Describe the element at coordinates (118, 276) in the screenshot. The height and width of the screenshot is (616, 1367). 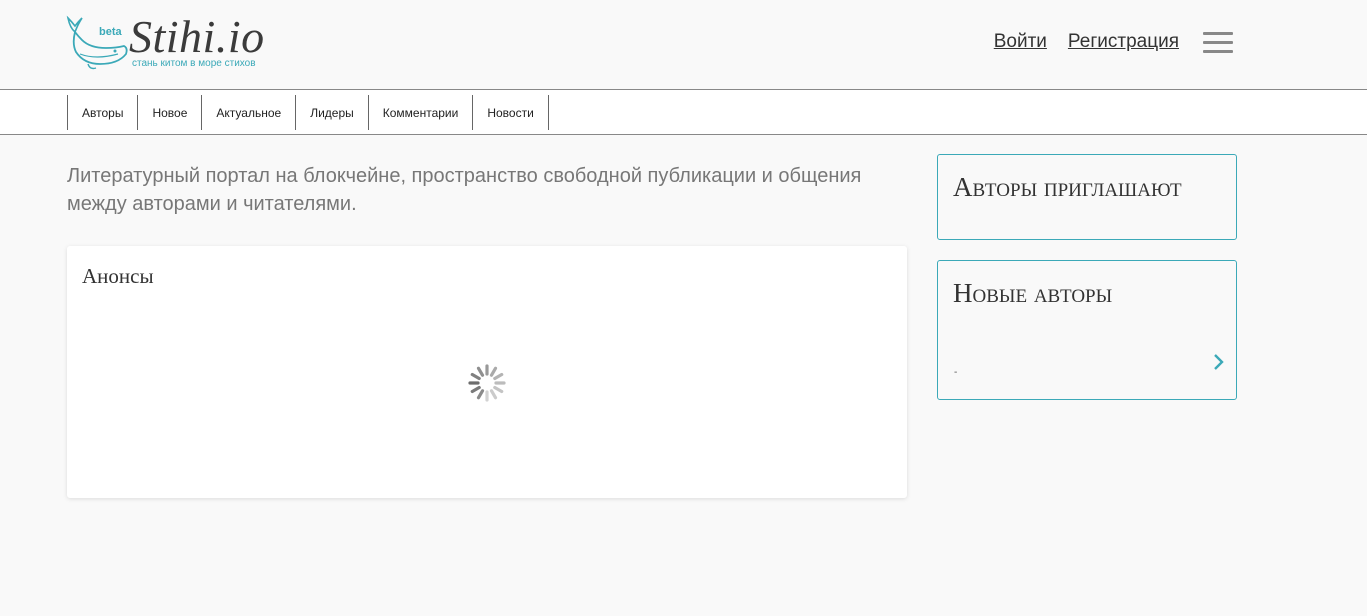
I see `announcements-title: Анонсы` at that location.